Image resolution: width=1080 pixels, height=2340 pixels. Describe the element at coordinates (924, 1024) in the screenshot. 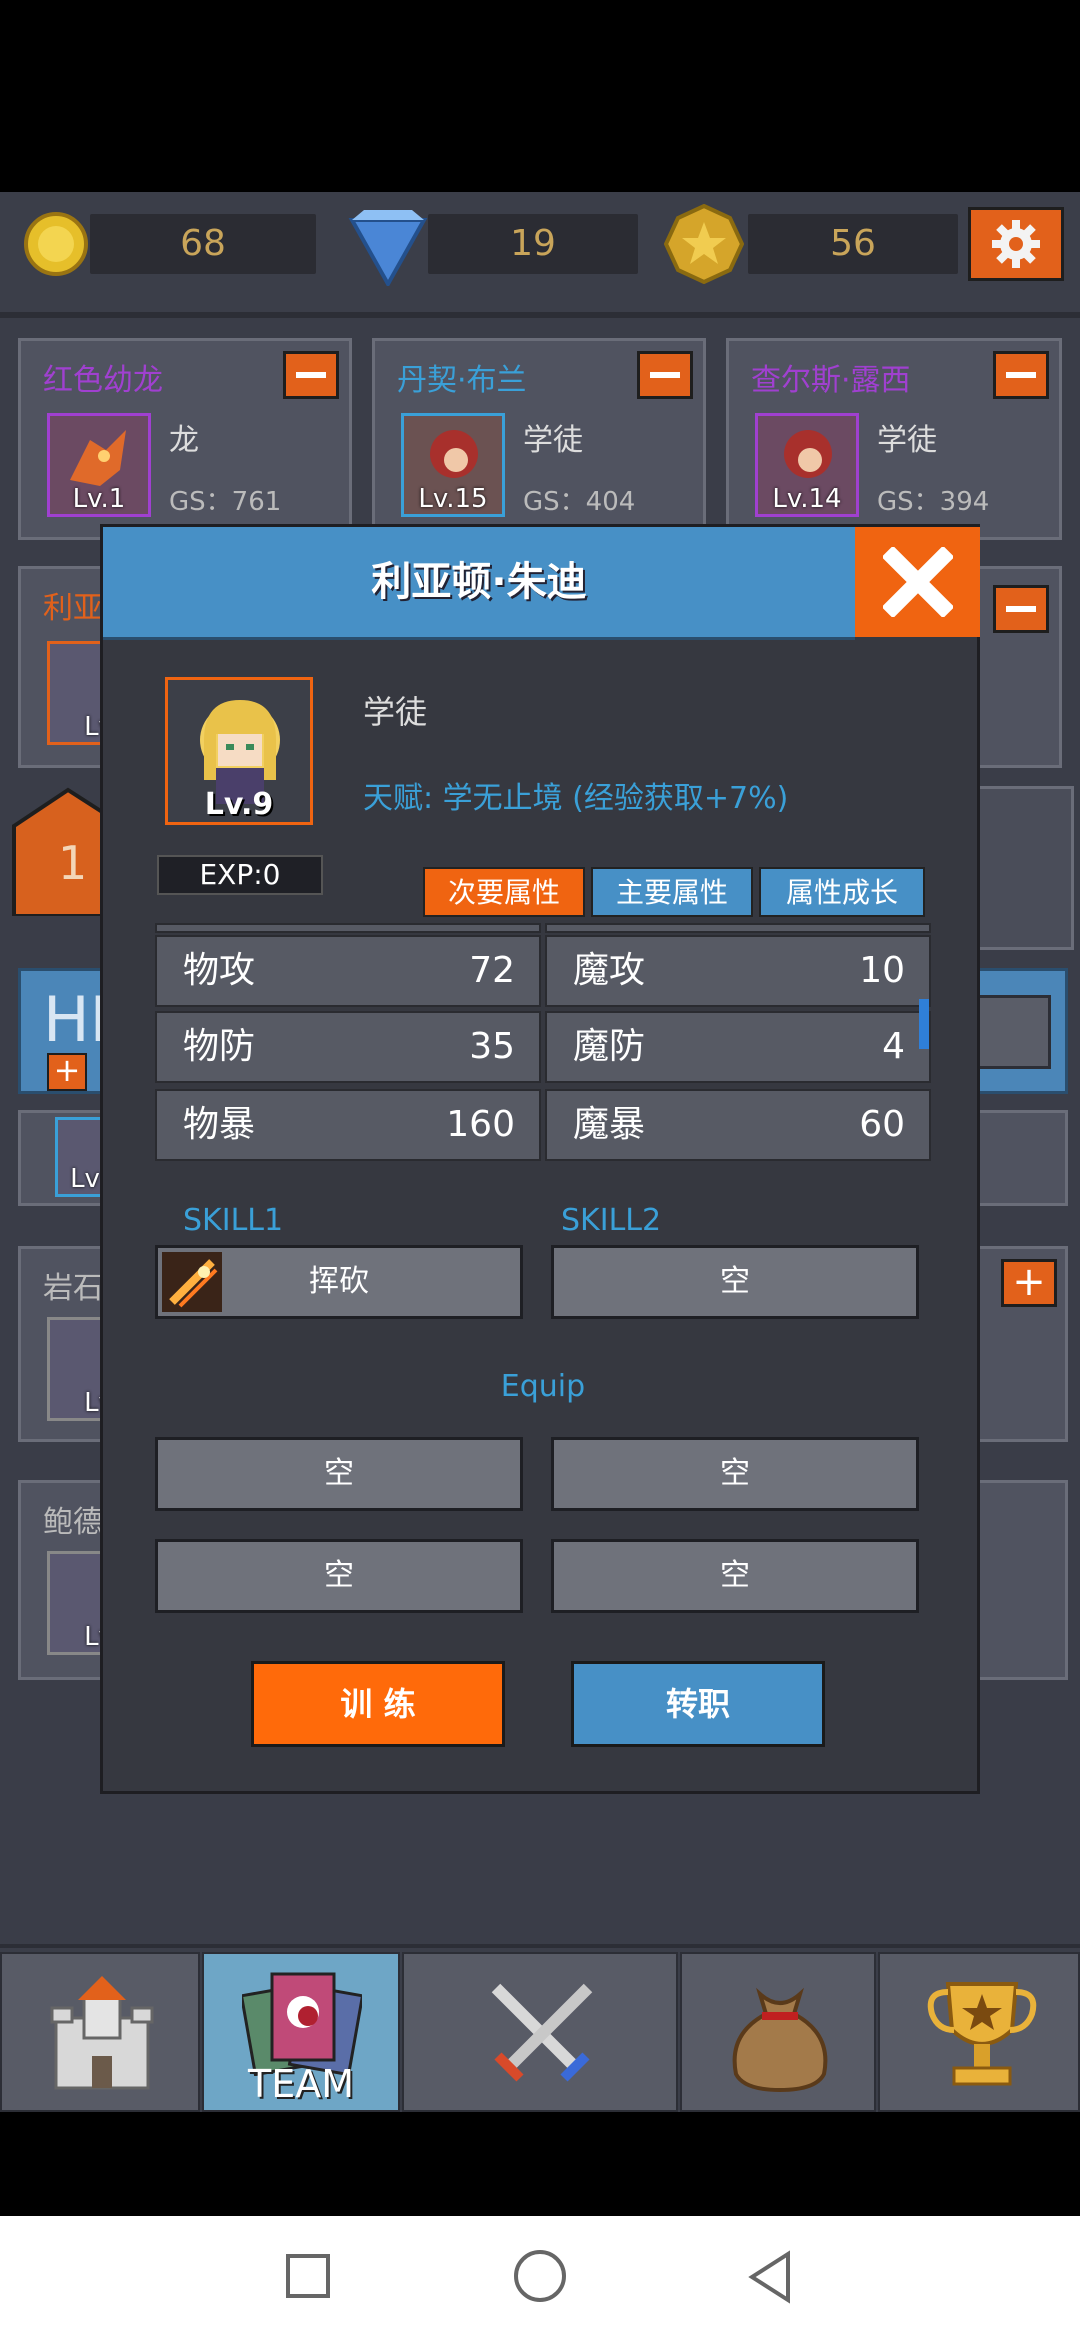

I see `stats-scrollbar` at that location.